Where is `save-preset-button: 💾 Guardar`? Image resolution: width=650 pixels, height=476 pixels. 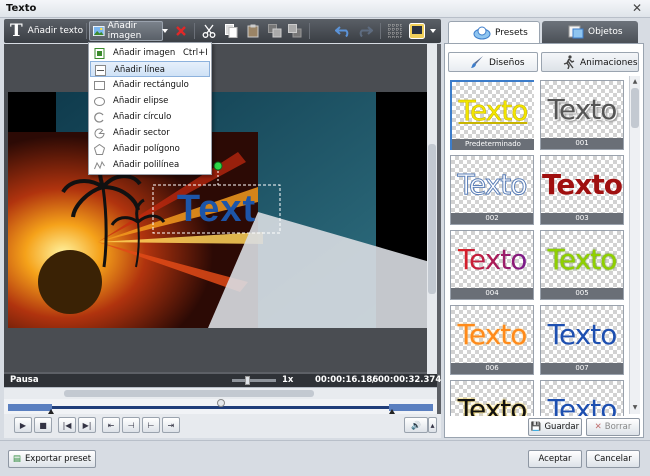 save-preset-button: 💾 Guardar is located at coordinates (555, 427).